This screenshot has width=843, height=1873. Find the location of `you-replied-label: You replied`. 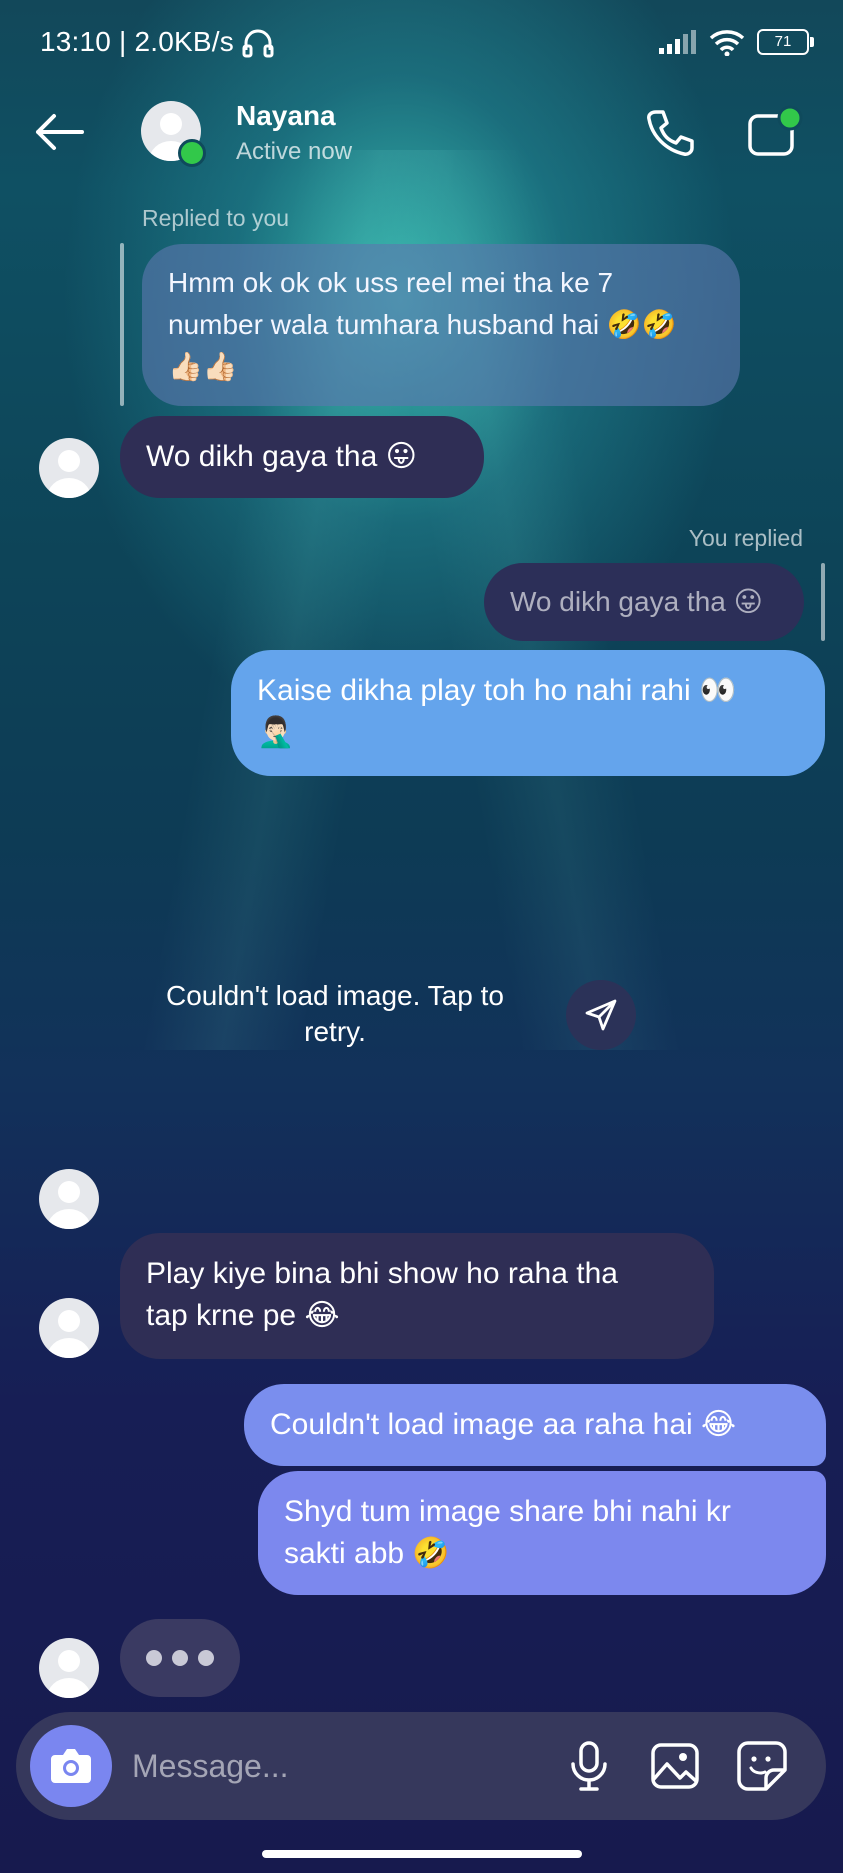

you-replied-label: You replied is located at coordinates (745, 538).